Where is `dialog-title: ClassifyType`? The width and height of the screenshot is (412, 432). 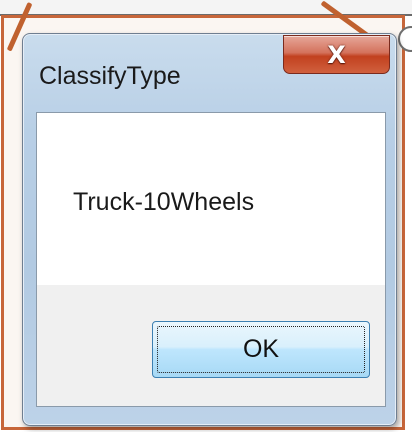
dialog-title: ClassifyType is located at coordinates (110, 76).